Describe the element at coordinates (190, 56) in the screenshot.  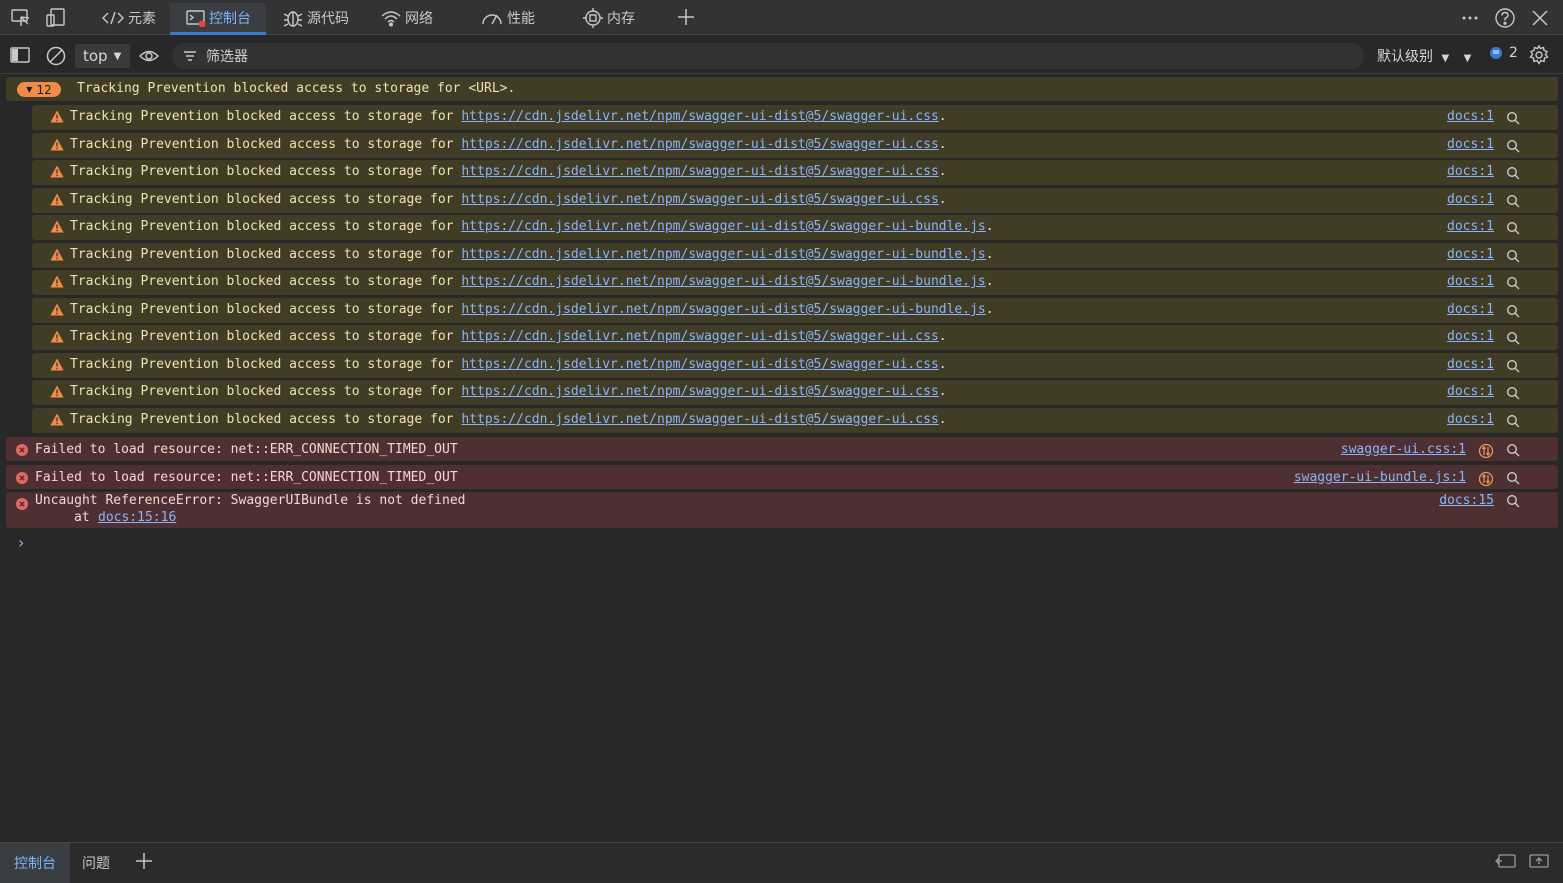
I see `filter-icon` at that location.